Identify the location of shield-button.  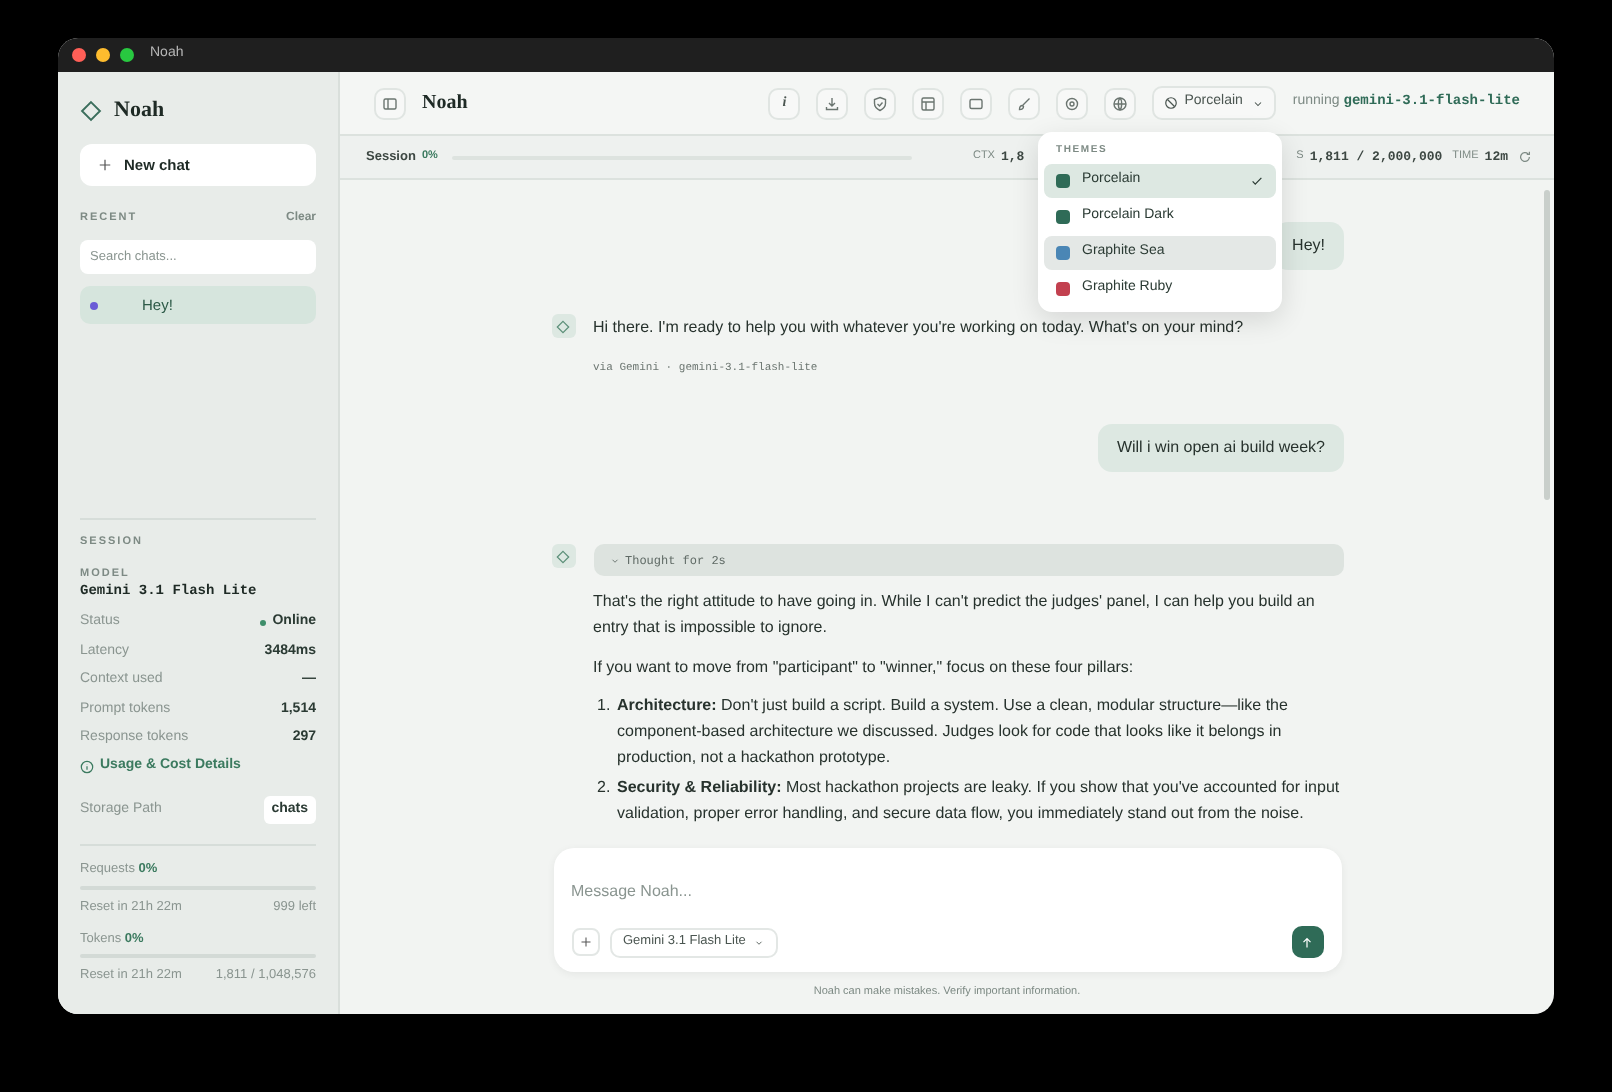
(880, 103).